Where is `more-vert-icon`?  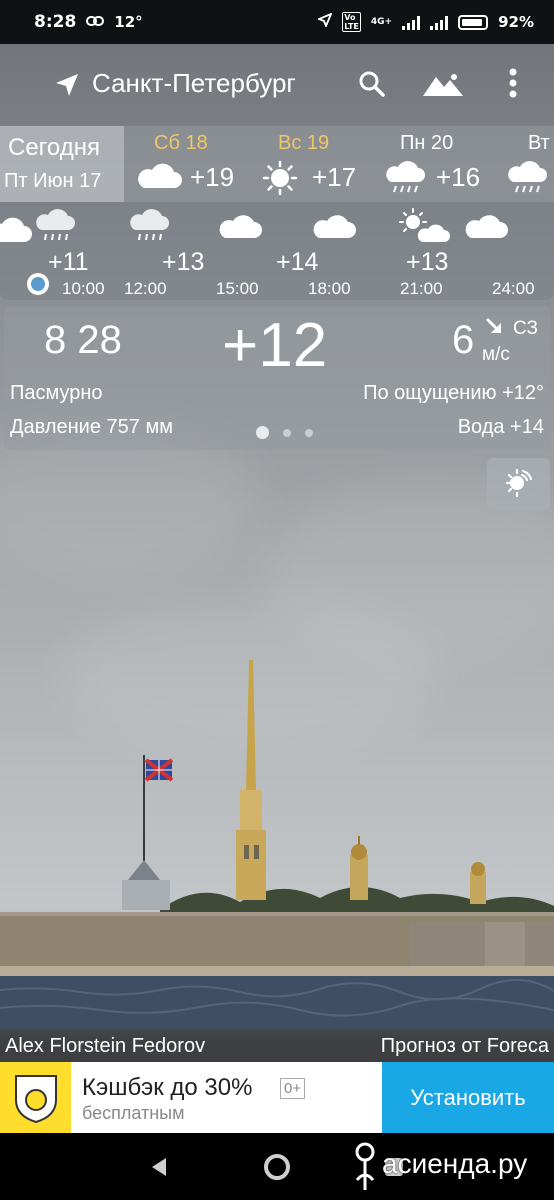
more-vert-icon is located at coordinates (513, 85).